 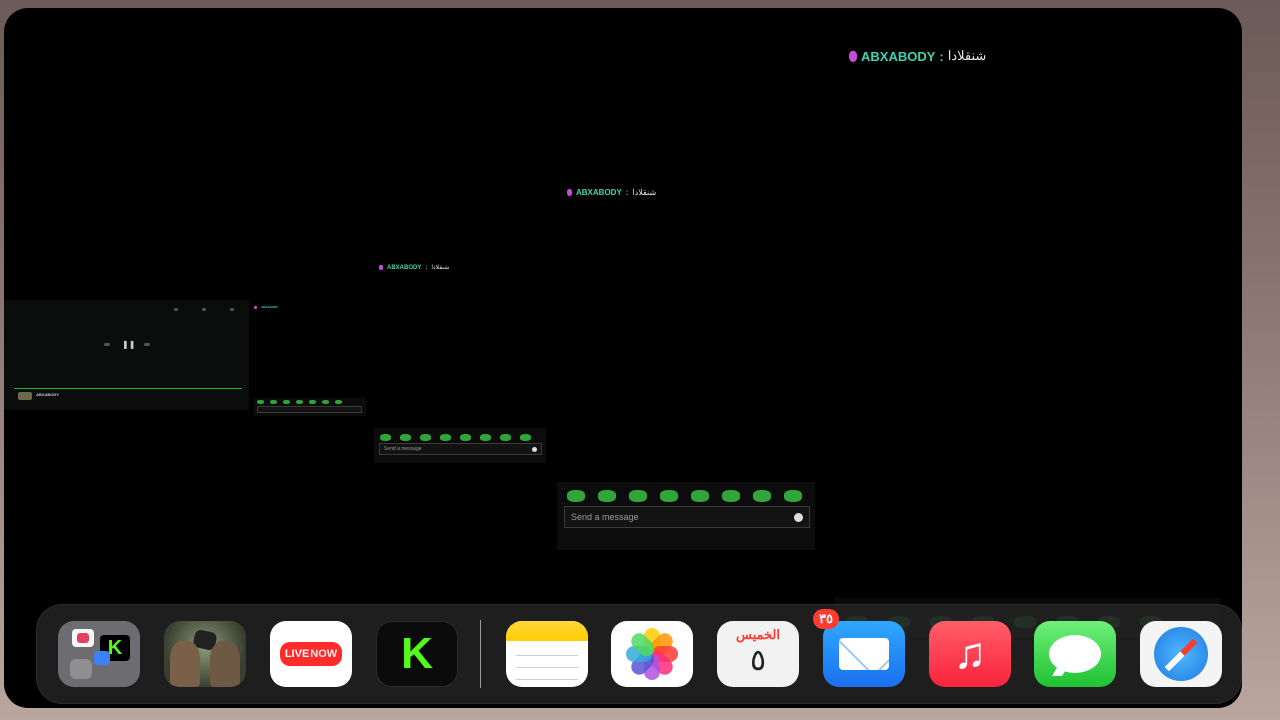 What do you see at coordinates (826, 619) in the screenshot?
I see `mail-badge: ٣٥` at bounding box center [826, 619].